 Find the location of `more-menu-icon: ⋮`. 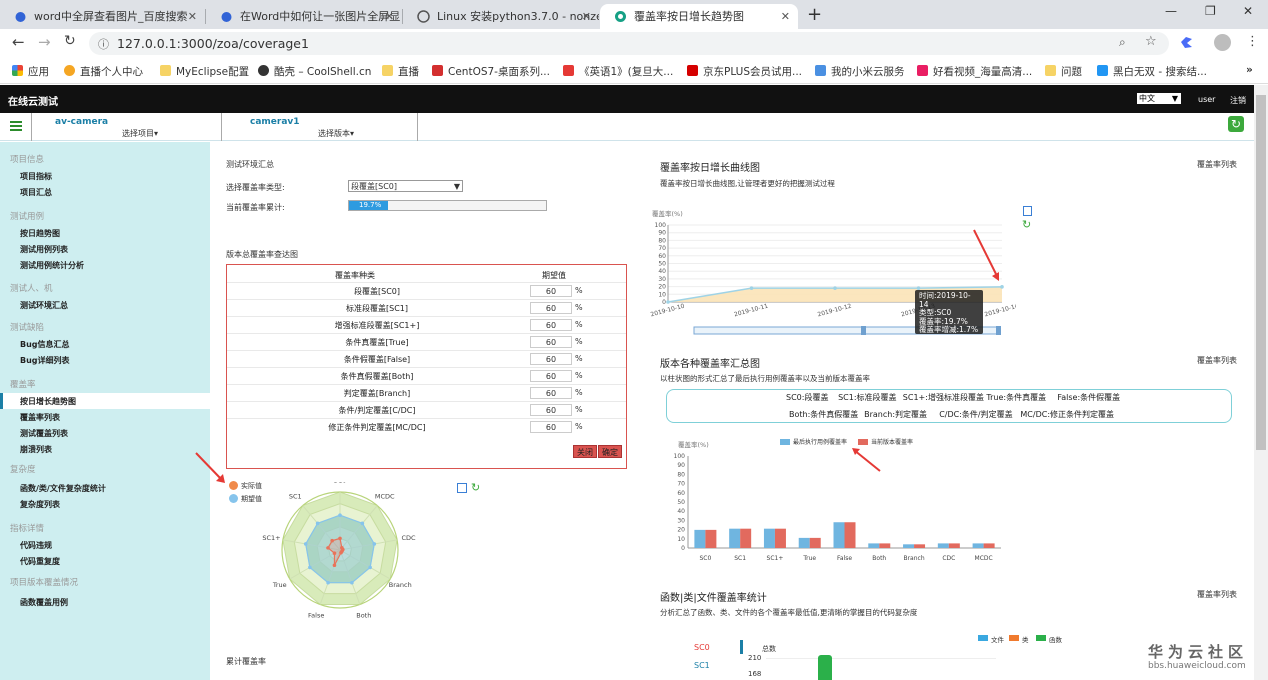

more-menu-icon: ⋮ is located at coordinates (1252, 41).